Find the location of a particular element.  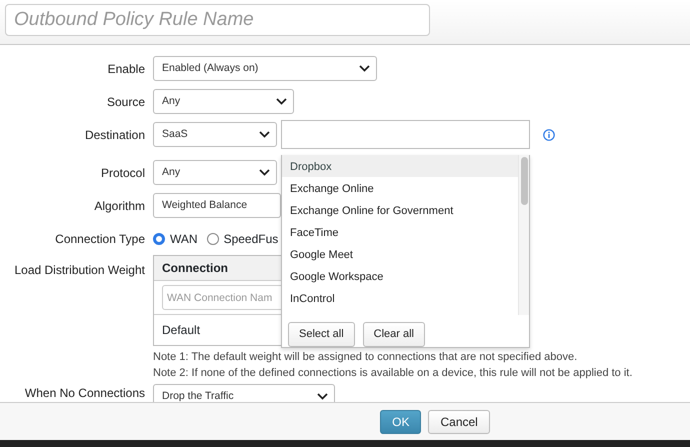

dropdown-select: Drop the Traffic is located at coordinates (244, 393).